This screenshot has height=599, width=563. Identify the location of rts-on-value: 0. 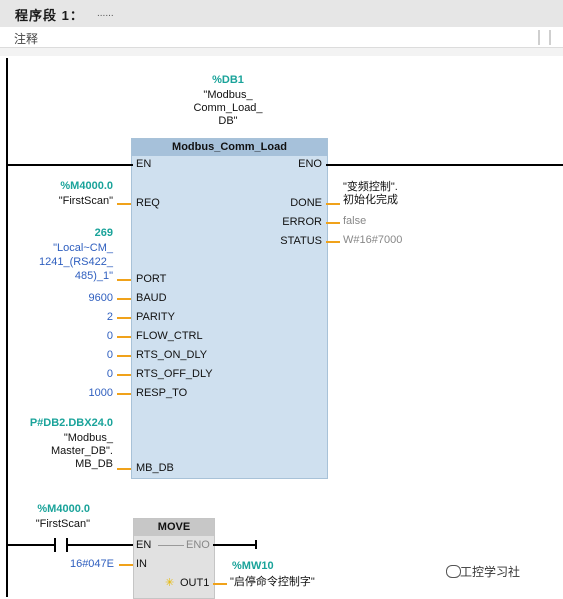
(61, 355).